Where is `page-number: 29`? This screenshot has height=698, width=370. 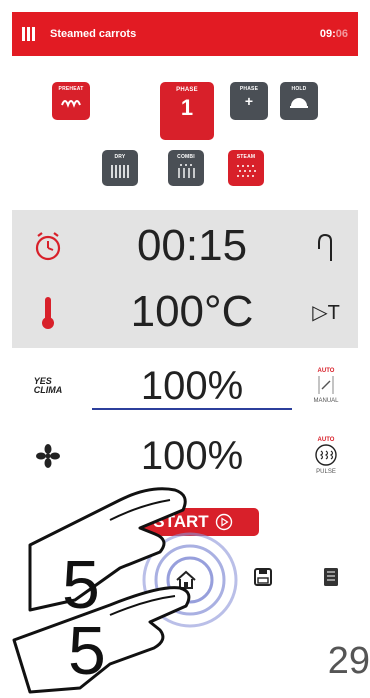 page-number: 29 is located at coordinates (348, 661).